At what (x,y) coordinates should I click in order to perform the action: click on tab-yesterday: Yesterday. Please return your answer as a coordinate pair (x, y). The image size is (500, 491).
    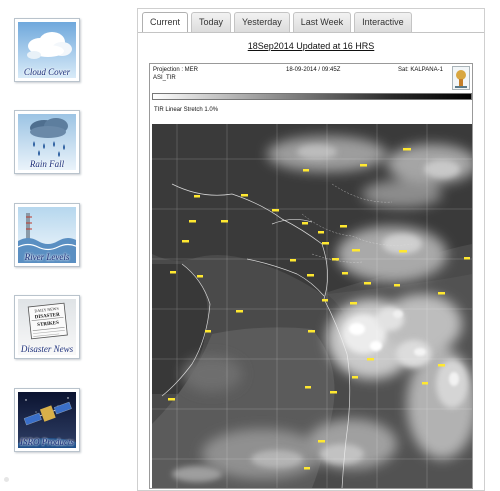
    Looking at the image, I should click on (262, 22).